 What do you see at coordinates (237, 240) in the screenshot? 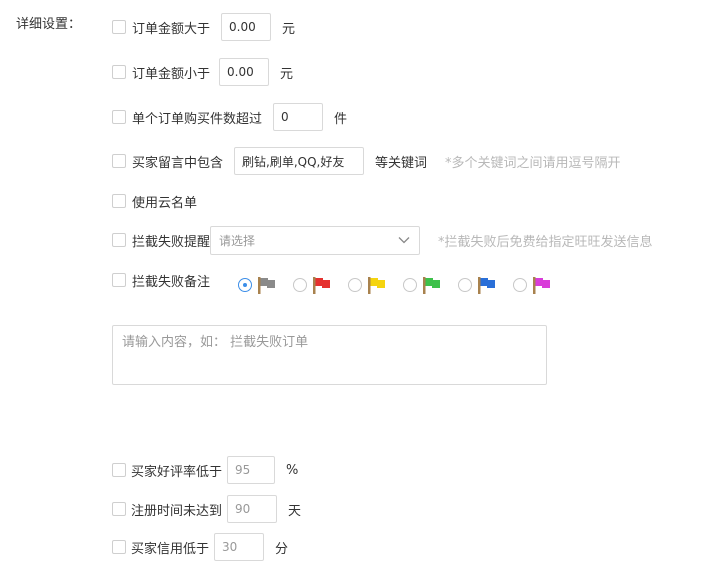
I see `fail-remind-placeholder: 请选择` at bounding box center [237, 240].